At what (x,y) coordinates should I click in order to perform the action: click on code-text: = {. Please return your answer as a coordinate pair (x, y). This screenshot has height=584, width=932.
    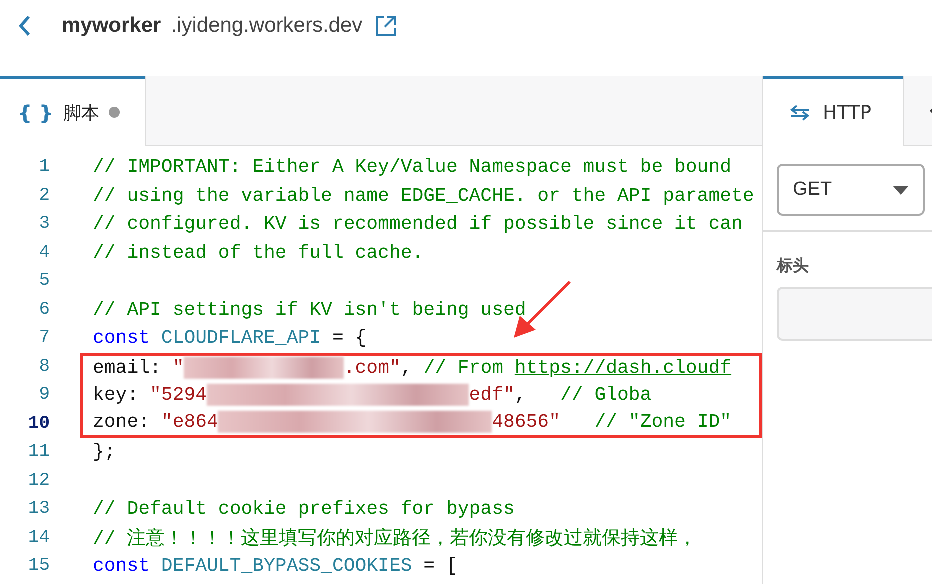
    Looking at the image, I should click on (349, 338).